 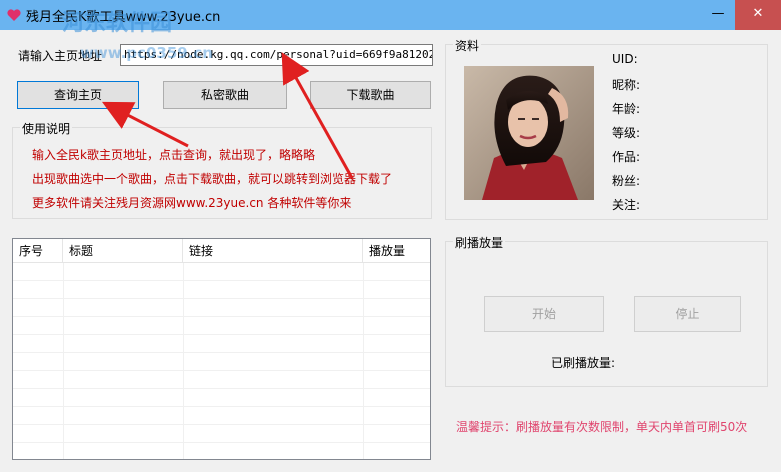 I want to click on column-title: 标题, so click(x=123, y=251).